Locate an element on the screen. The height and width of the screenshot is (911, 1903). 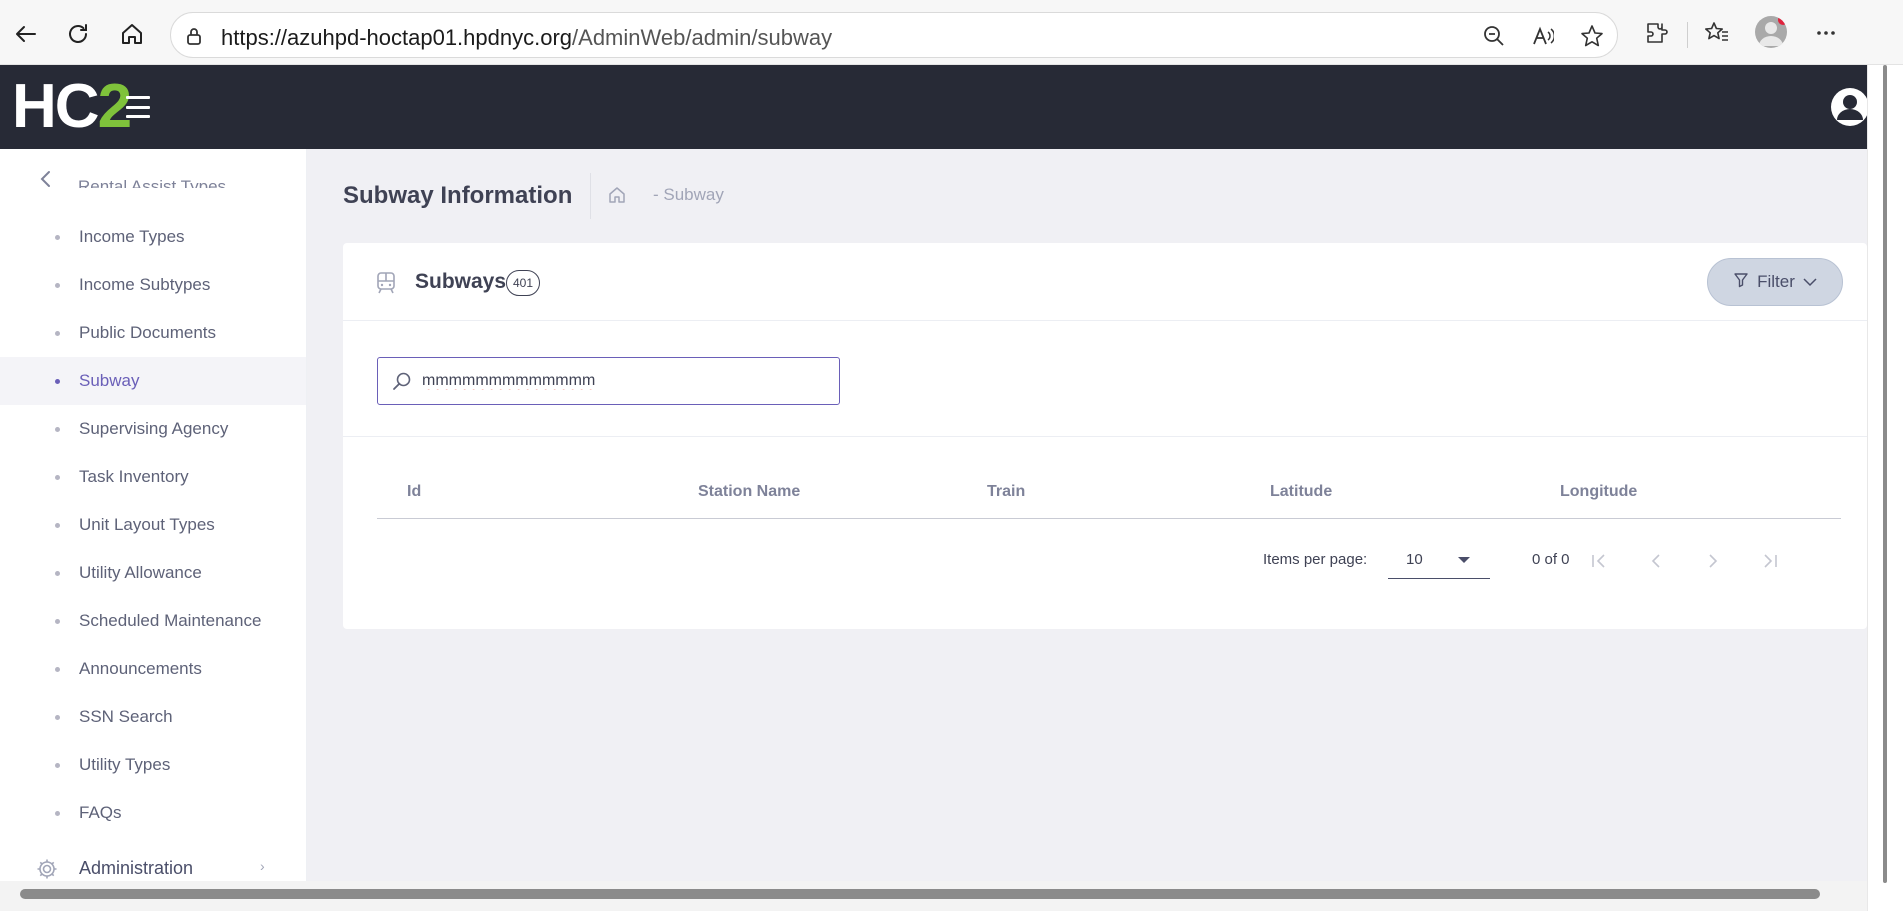
card-divider is located at coordinates (1105, 436).